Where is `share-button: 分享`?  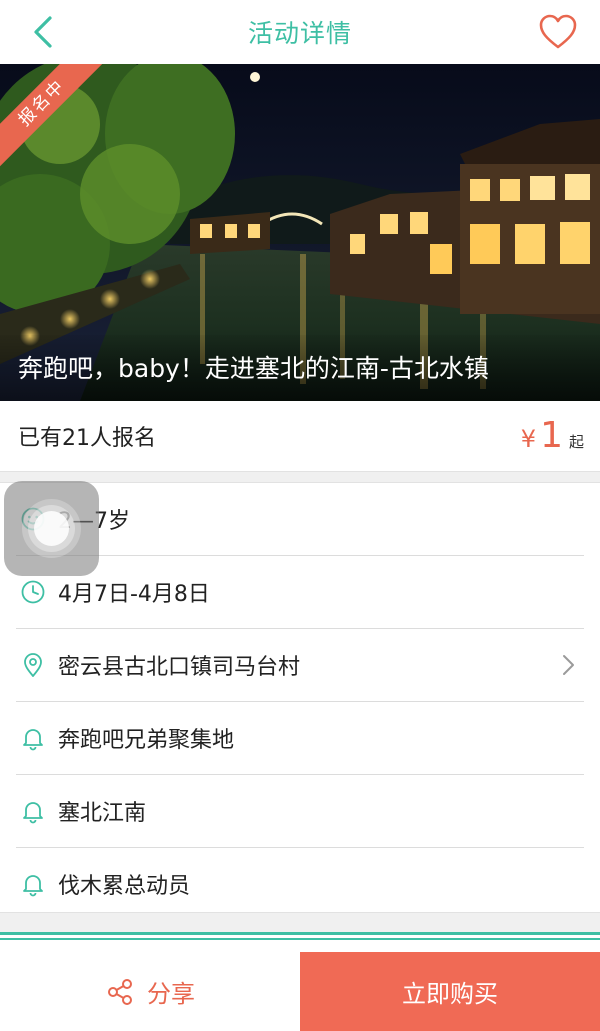 share-button: 分享 is located at coordinates (150, 991).